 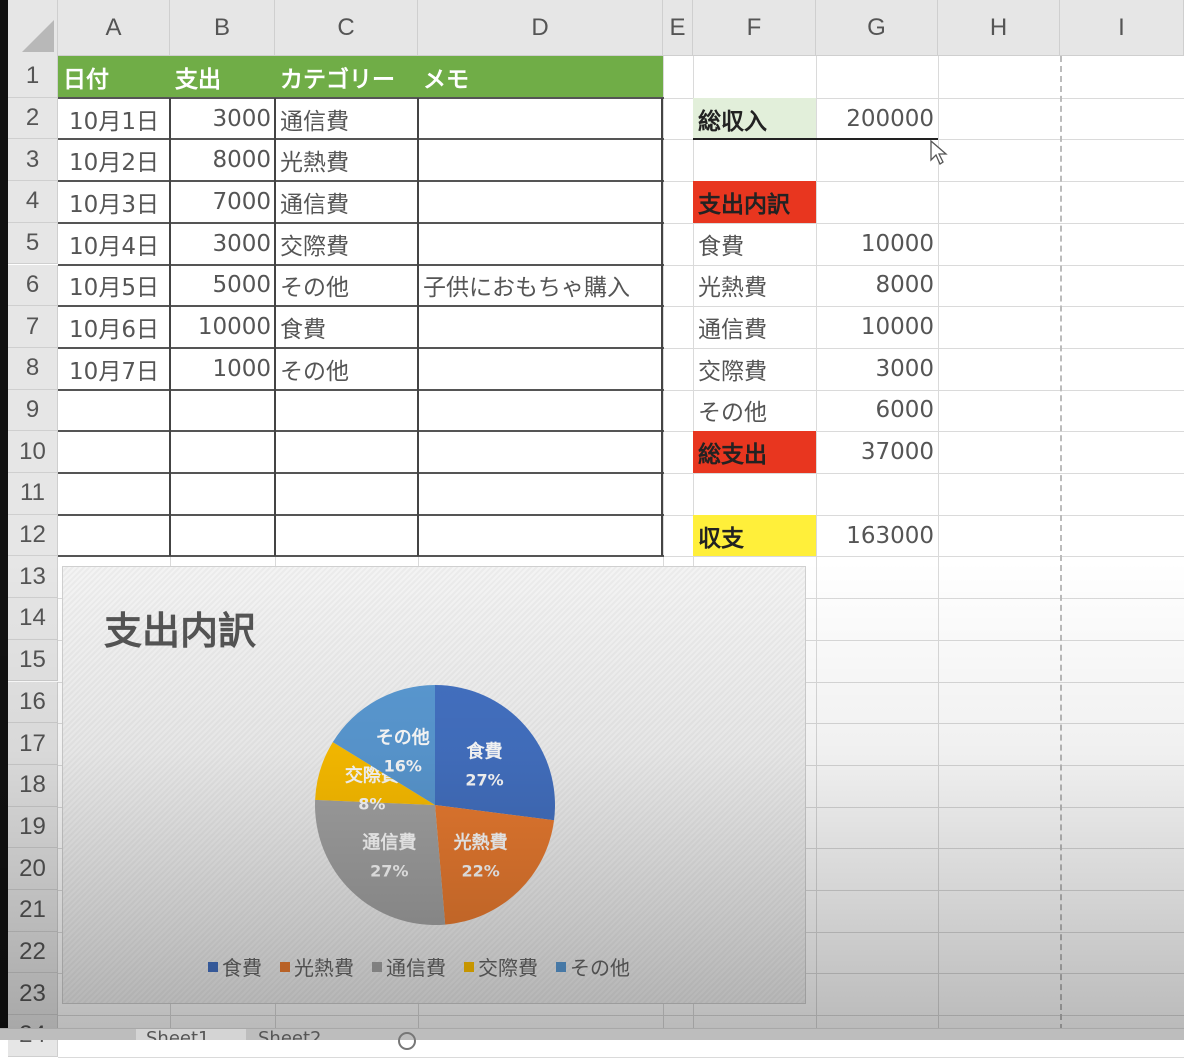 I want to click on row-header-19: 19, so click(x=33, y=827).